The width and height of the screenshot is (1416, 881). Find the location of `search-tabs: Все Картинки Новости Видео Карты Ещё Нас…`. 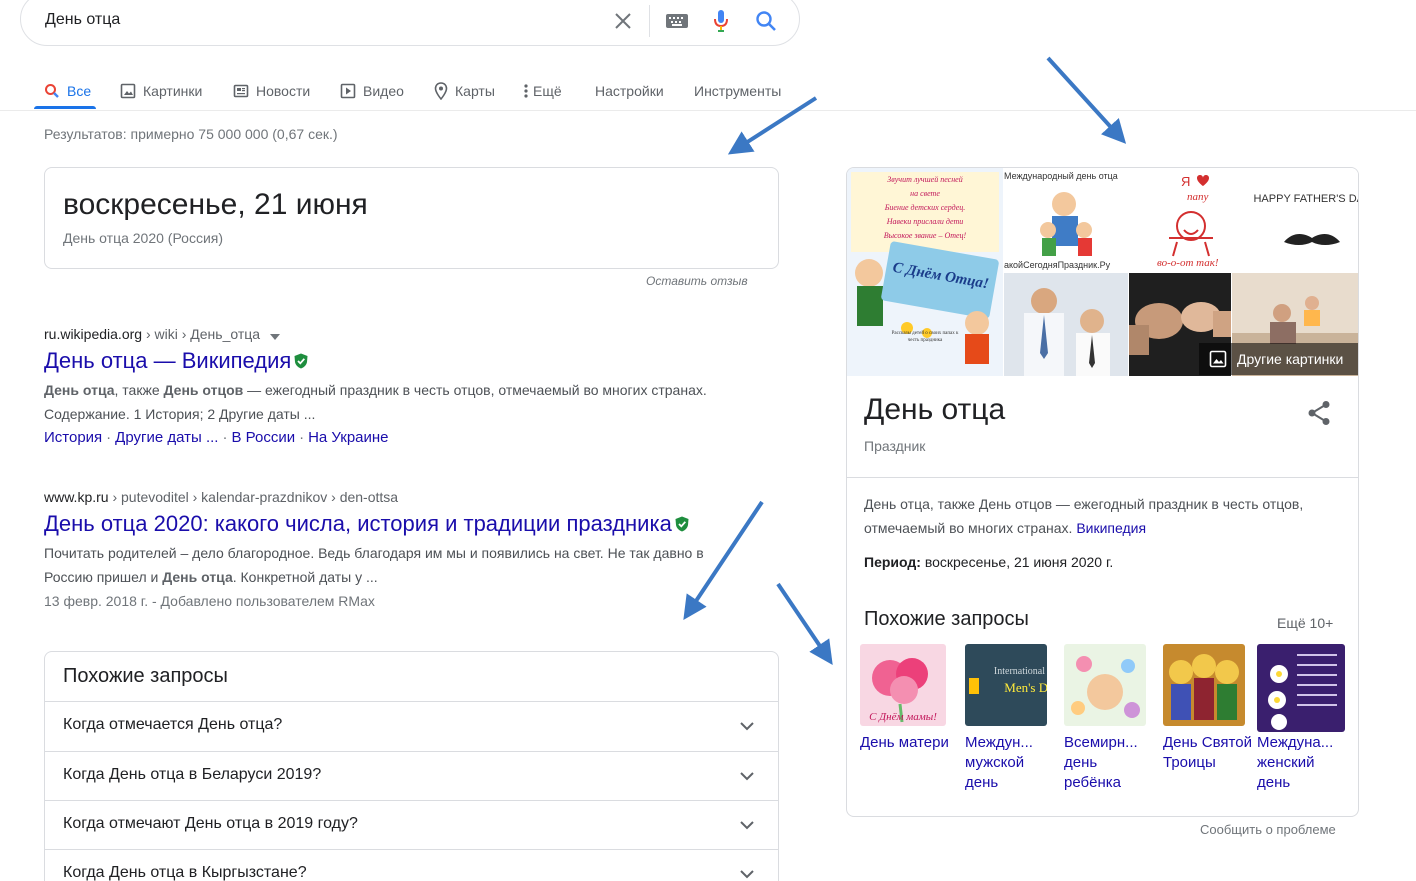

search-tabs: Все Картинки Новости Видео Карты Ещё Нас… is located at coordinates (708, 90).